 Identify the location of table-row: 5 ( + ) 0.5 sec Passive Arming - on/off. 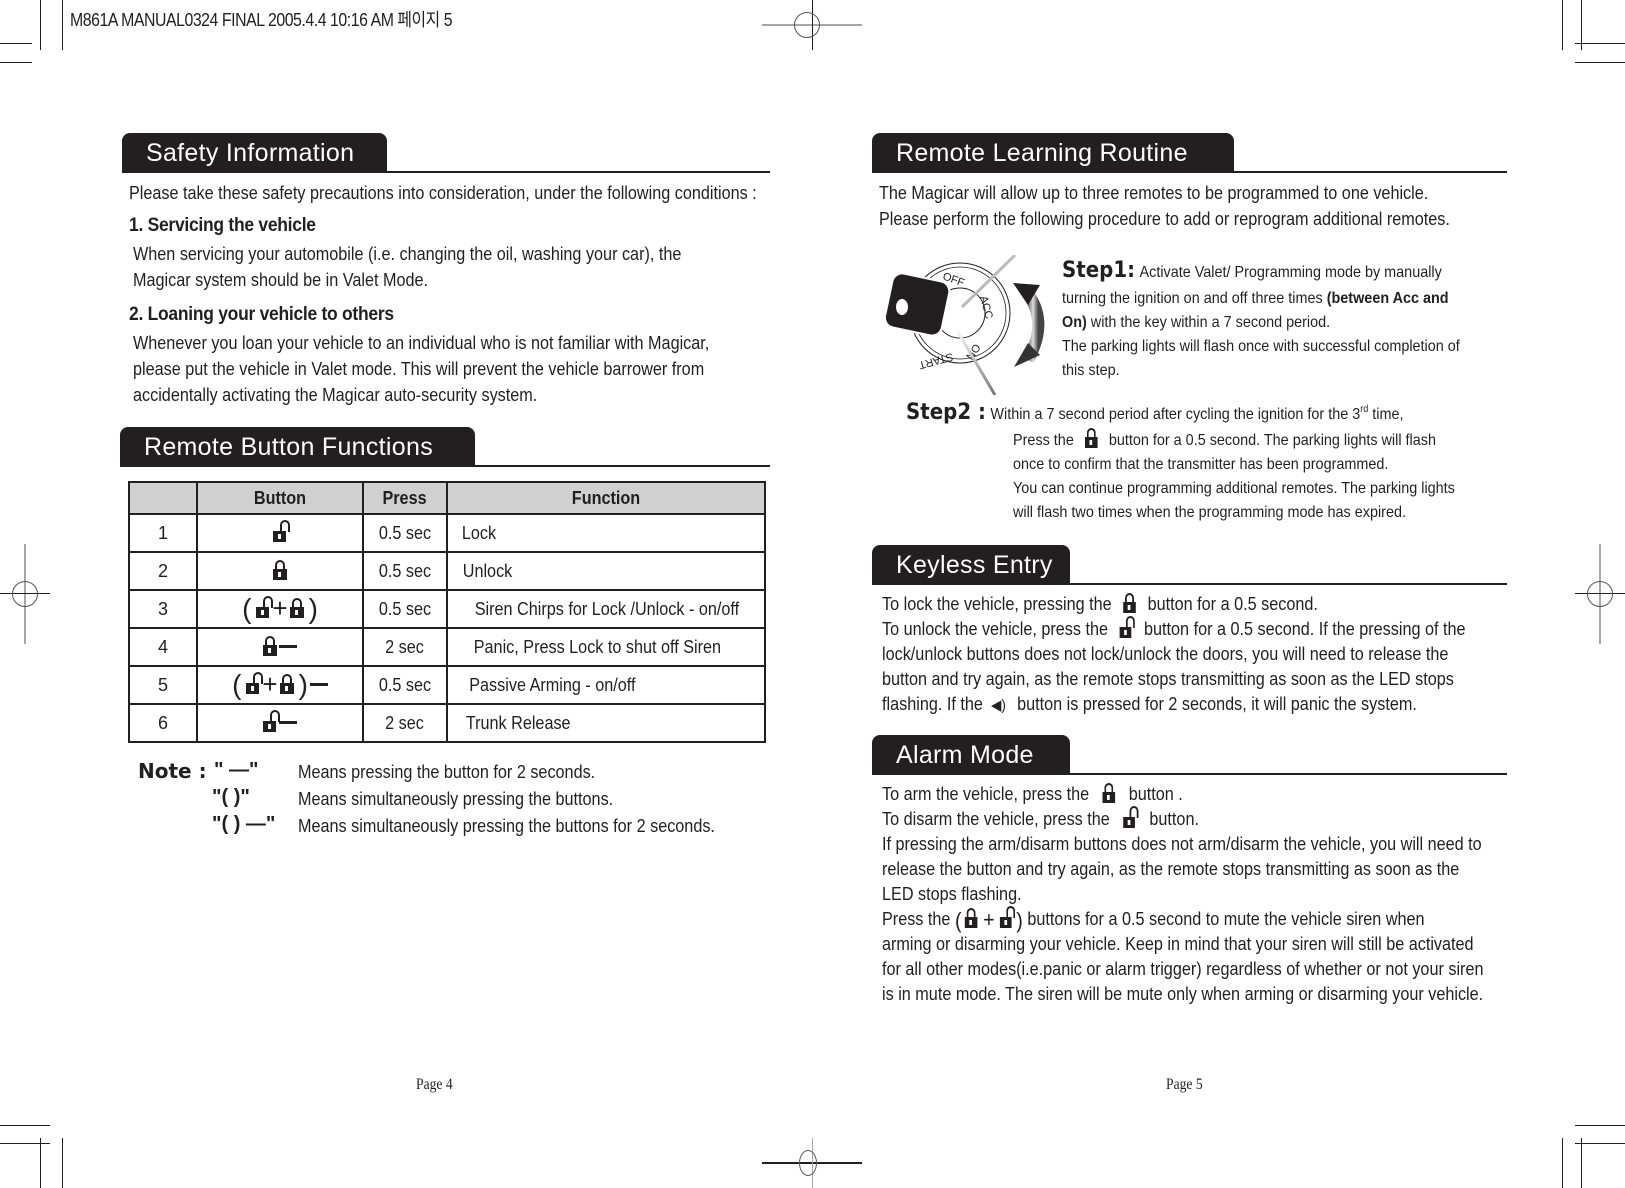
(447, 685).